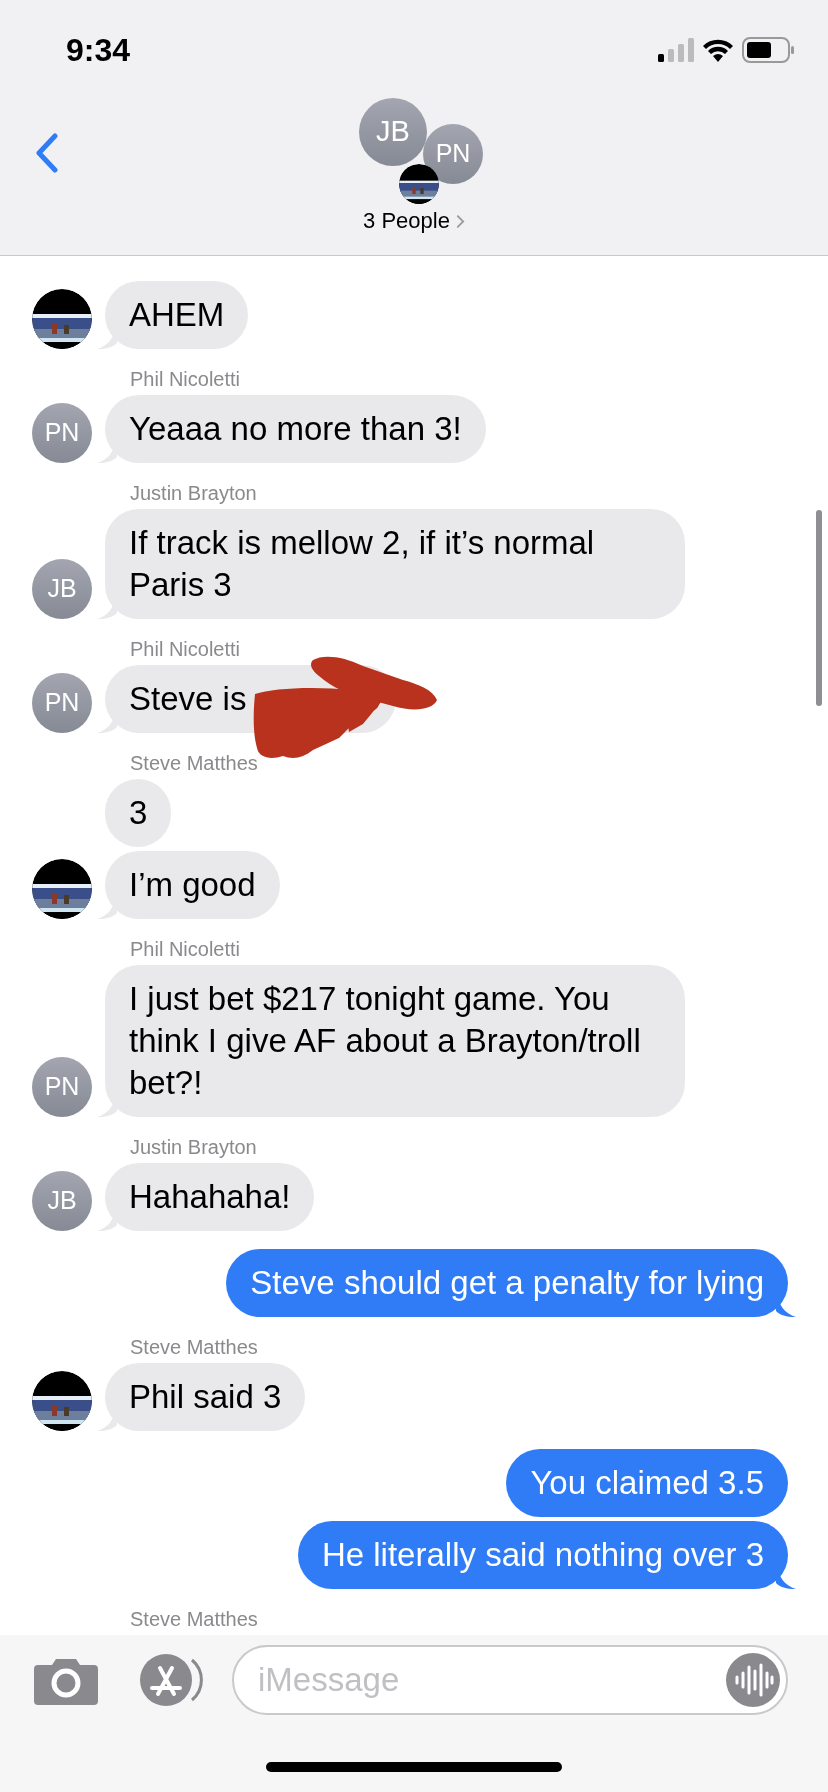  What do you see at coordinates (647, 1483) in the screenshot?
I see `message-bubble: You claimed 3.5` at bounding box center [647, 1483].